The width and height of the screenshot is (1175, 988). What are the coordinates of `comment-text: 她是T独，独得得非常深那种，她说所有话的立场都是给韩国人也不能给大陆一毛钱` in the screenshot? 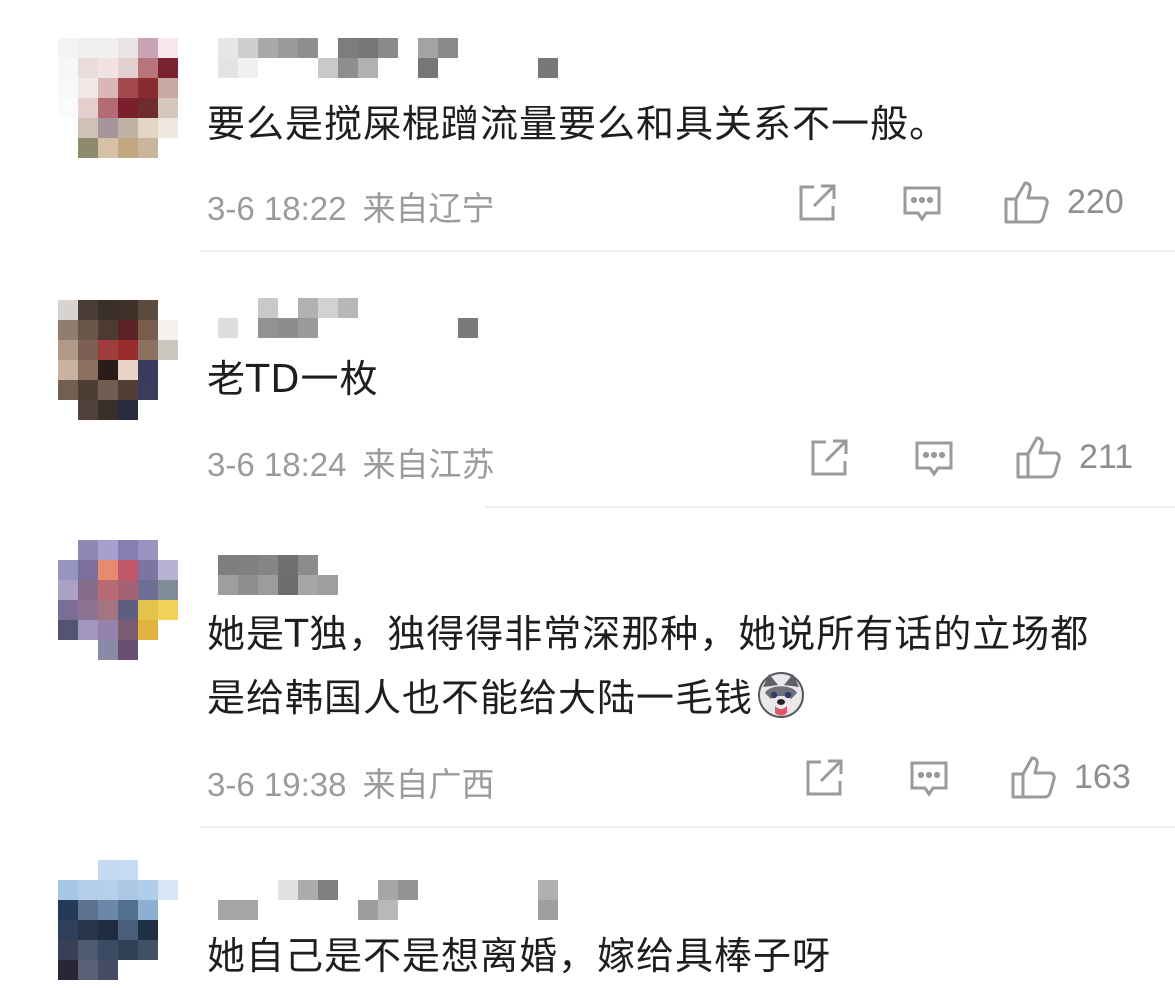 It's located at (663, 666).